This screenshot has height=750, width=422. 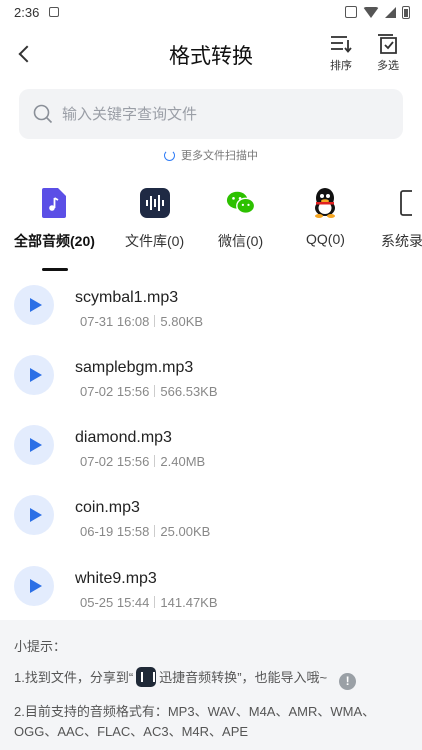 I want to click on tip-text: 1.找到文件，分享到“, so click(x=74, y=677).